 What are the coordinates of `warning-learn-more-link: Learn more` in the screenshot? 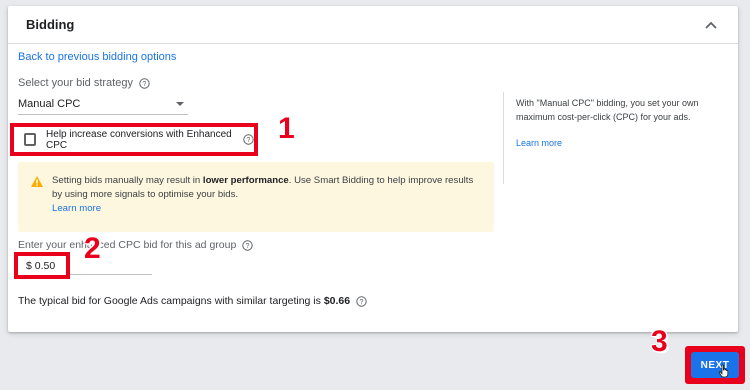 It's located at (267, 208).